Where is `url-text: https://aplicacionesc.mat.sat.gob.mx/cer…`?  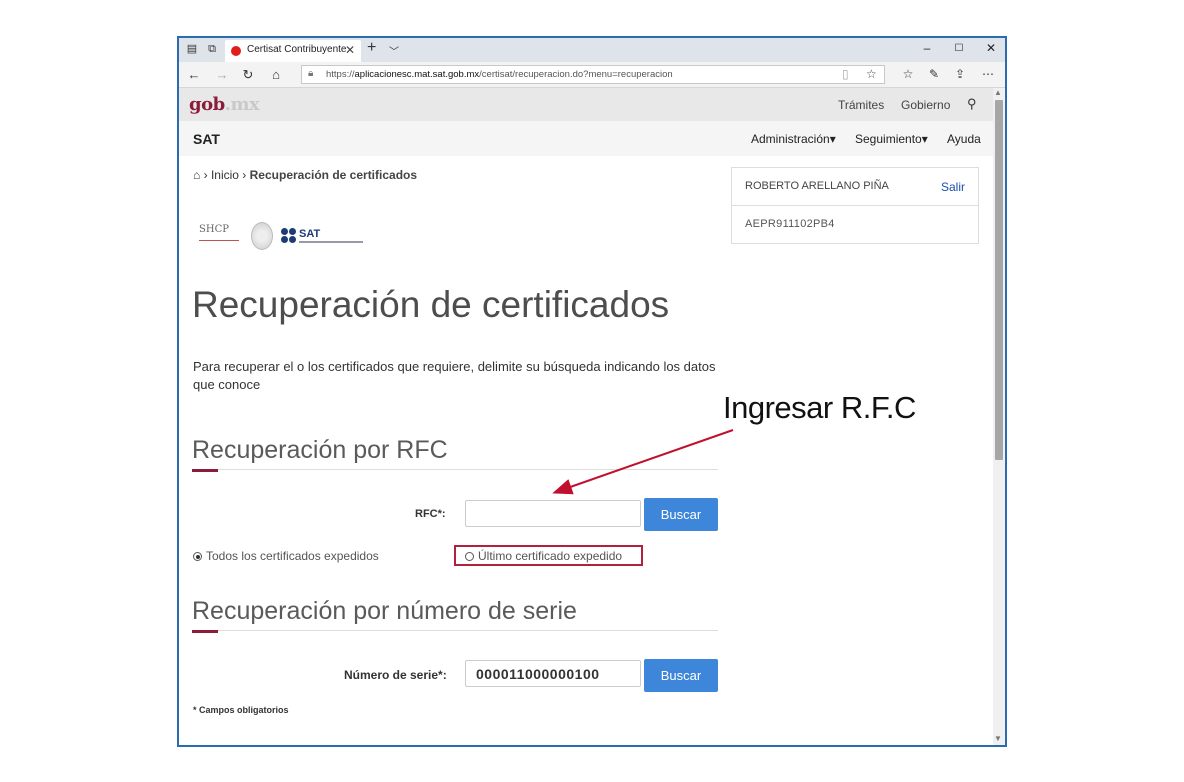
url-text: https://aplicacionesc.mat.sat.gob.mx/cer… is located at coordinates (499, 74).